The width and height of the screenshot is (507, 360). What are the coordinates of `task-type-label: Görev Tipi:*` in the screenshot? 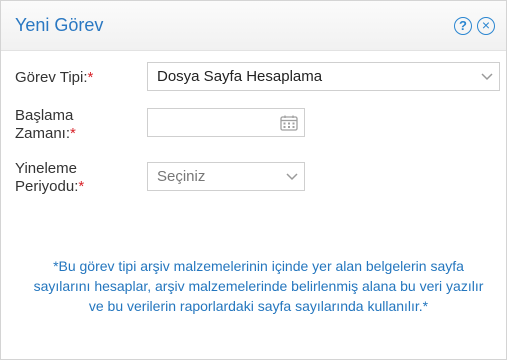 It's located at (54, 78).